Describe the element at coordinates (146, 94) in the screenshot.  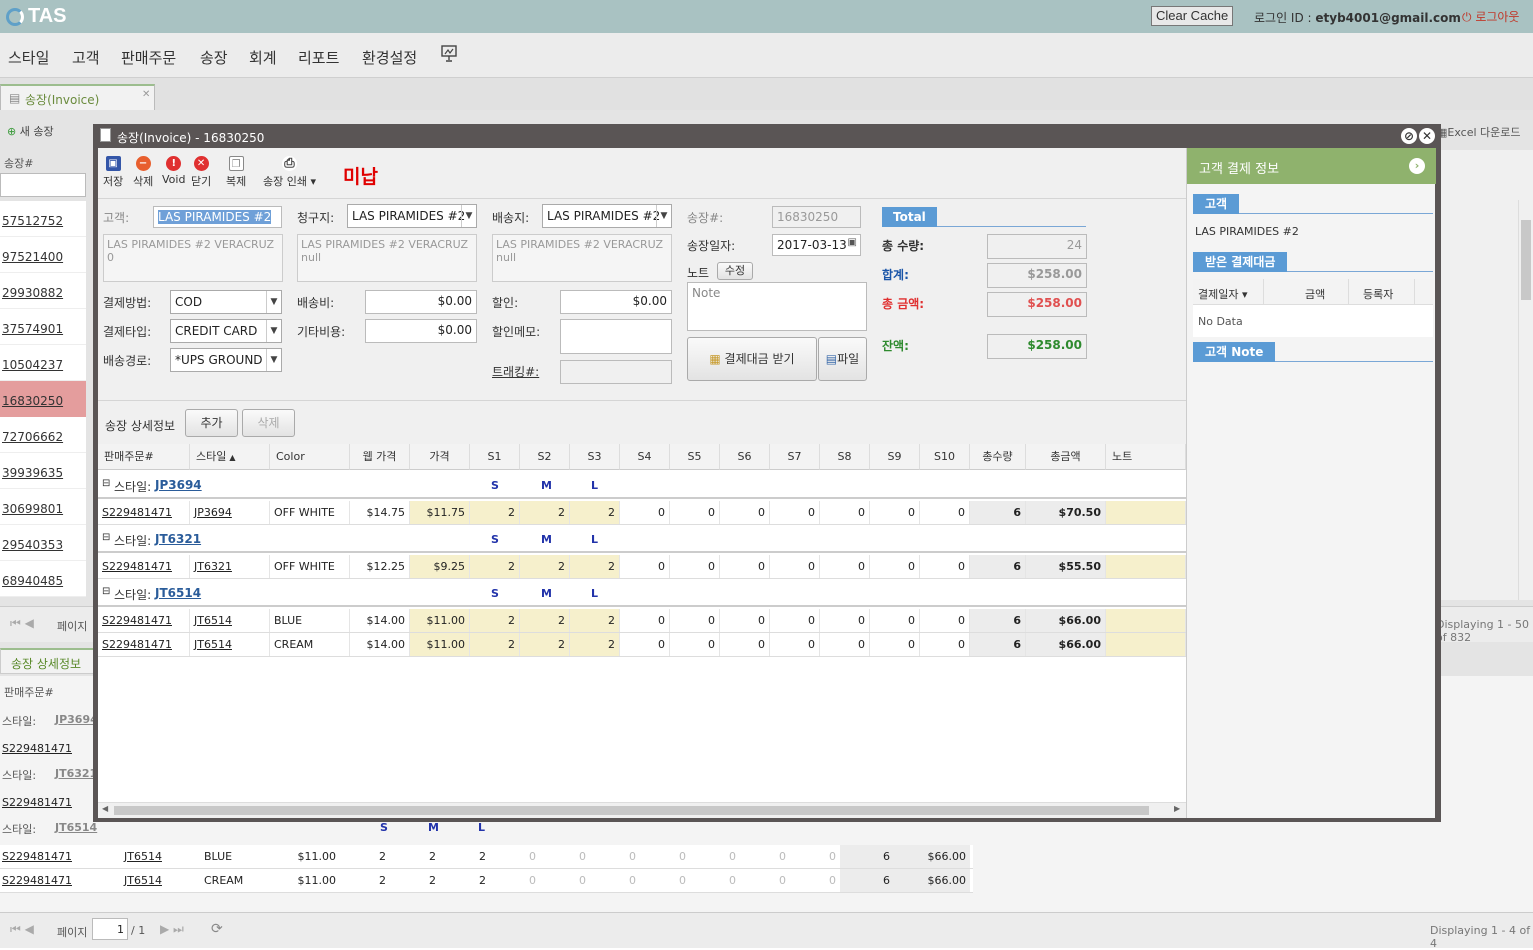
I see `tab-close-icon: ✕` at that location.